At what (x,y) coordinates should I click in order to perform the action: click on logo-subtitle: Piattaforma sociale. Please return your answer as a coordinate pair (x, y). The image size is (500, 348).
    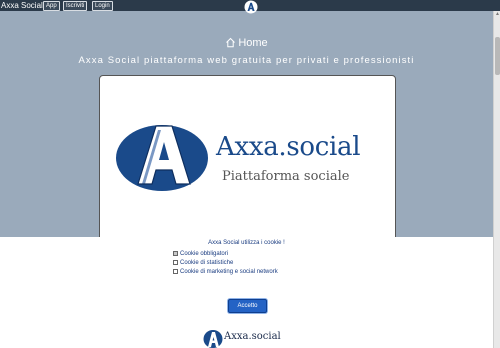
    Looking at the image, I should click on (286, 176).